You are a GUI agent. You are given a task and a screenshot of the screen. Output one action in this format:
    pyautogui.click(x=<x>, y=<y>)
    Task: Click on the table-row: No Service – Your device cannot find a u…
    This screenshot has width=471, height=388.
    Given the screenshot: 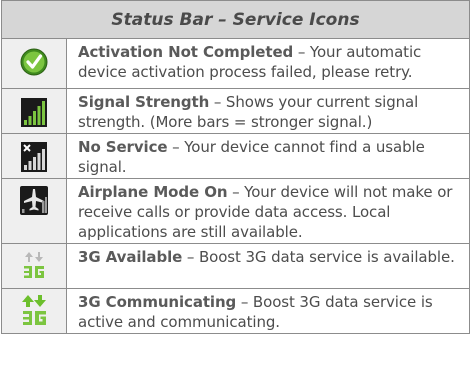 What is the action you would take?
    pyautogui.click(x=235, y=156)
    